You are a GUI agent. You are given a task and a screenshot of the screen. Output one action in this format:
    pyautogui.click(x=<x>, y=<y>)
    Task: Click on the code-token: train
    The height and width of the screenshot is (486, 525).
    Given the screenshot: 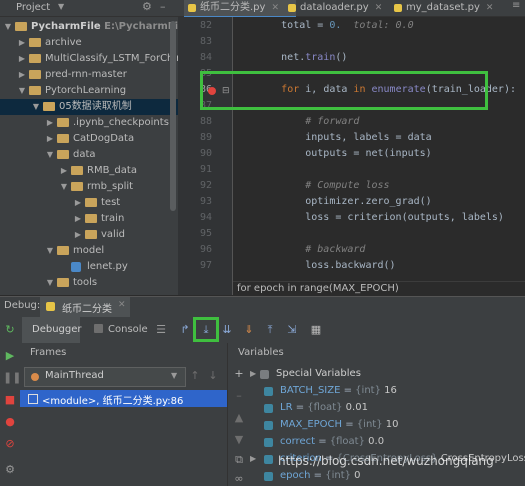 What is the action you would take?
    pyautogui.click(x=320, y=57)
    